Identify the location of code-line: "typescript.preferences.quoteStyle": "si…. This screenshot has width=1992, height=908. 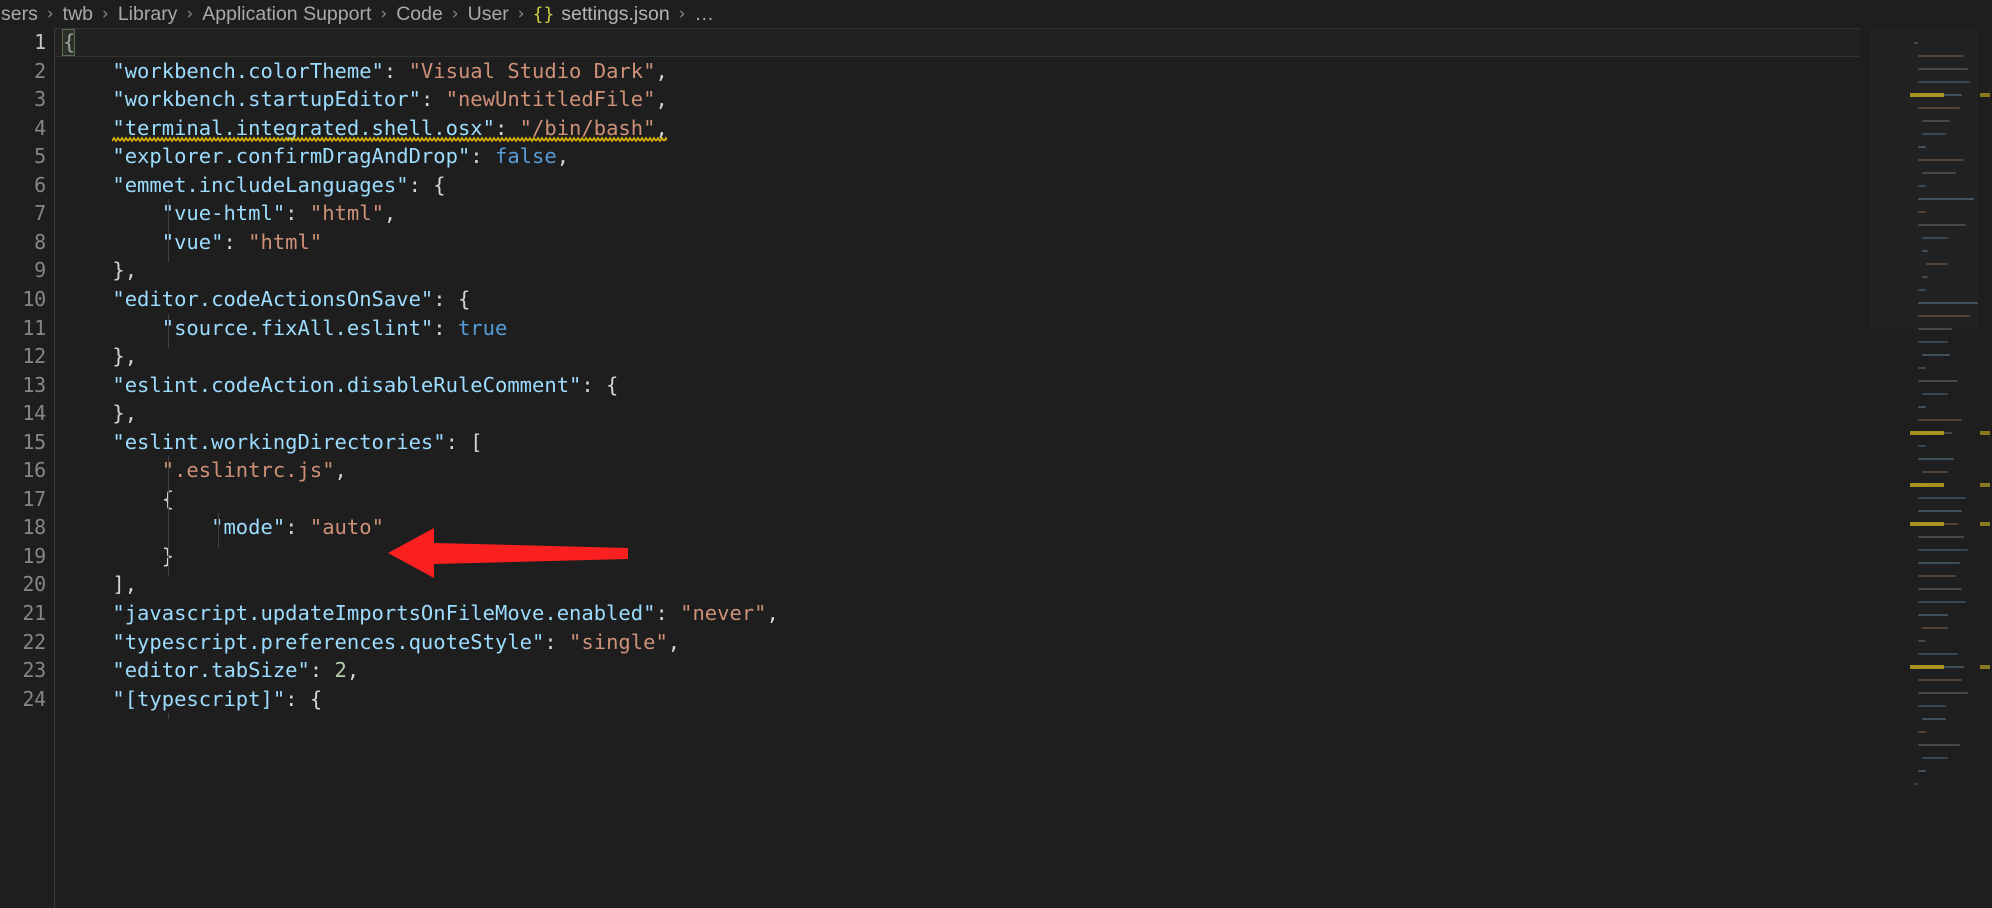
(367, 642).